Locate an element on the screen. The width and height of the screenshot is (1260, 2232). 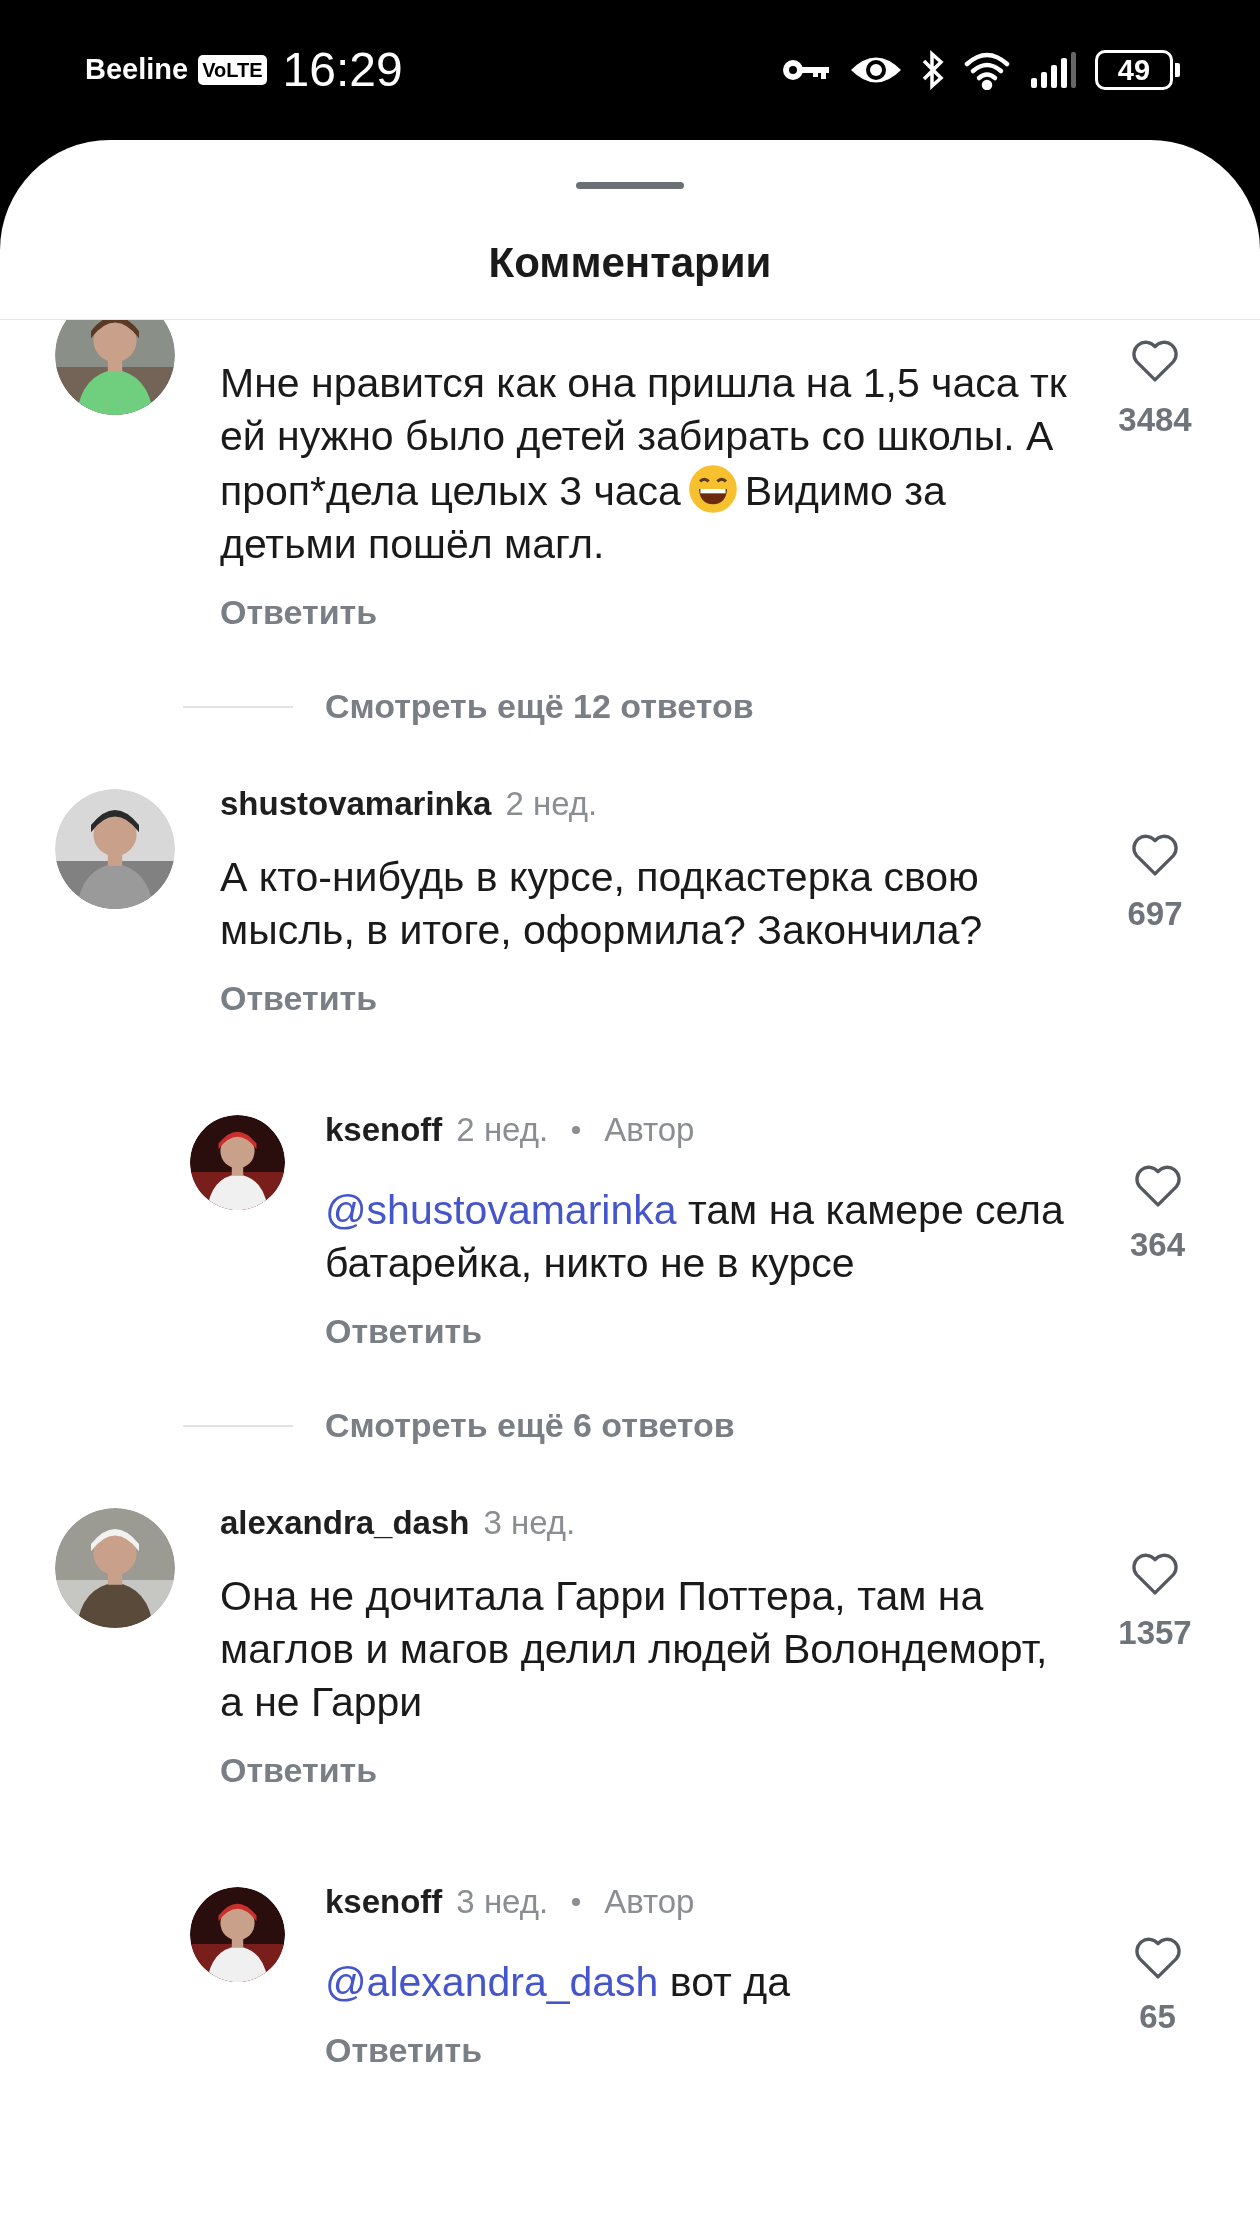
like-count: 697 is located at coordinates (1155, 914).